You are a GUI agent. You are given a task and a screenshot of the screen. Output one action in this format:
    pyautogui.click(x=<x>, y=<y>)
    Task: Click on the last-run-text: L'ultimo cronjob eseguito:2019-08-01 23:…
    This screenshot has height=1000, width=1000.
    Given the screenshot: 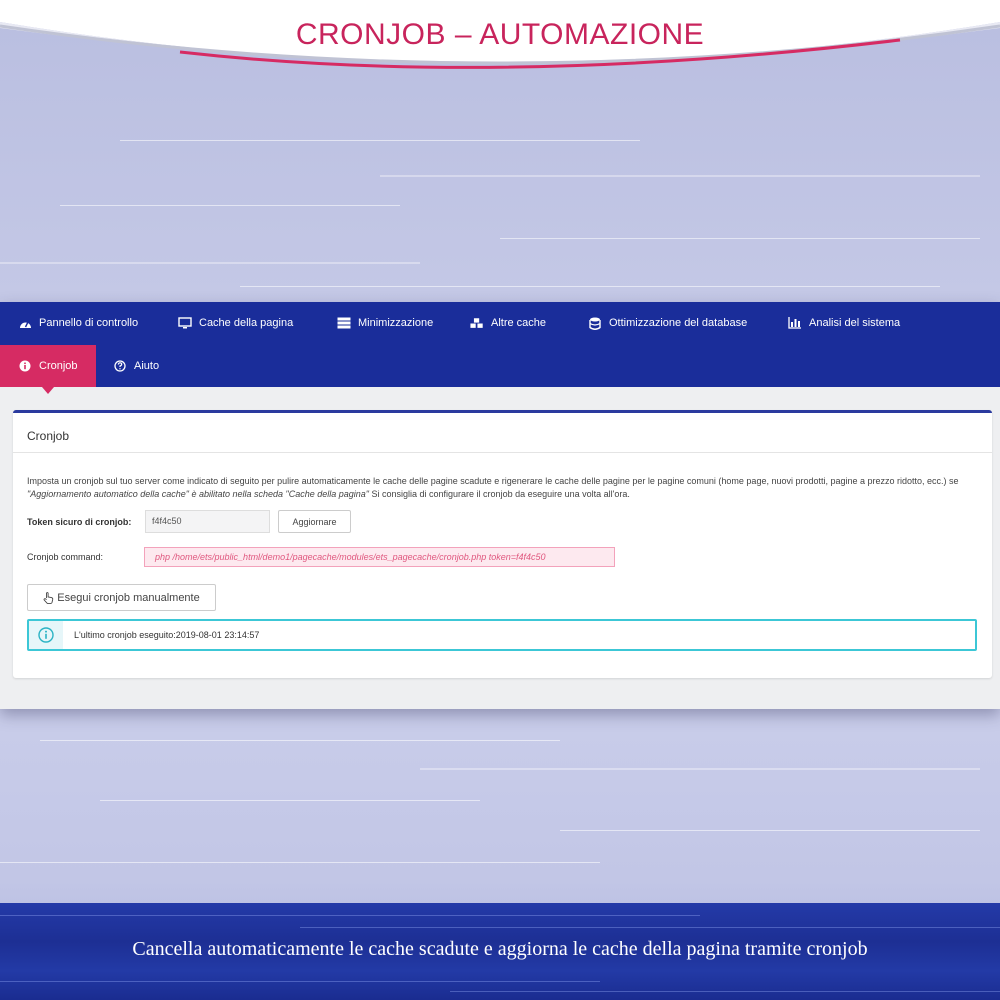 What is the action you would take?
    pyautogui.click(x=167, y=635)
    